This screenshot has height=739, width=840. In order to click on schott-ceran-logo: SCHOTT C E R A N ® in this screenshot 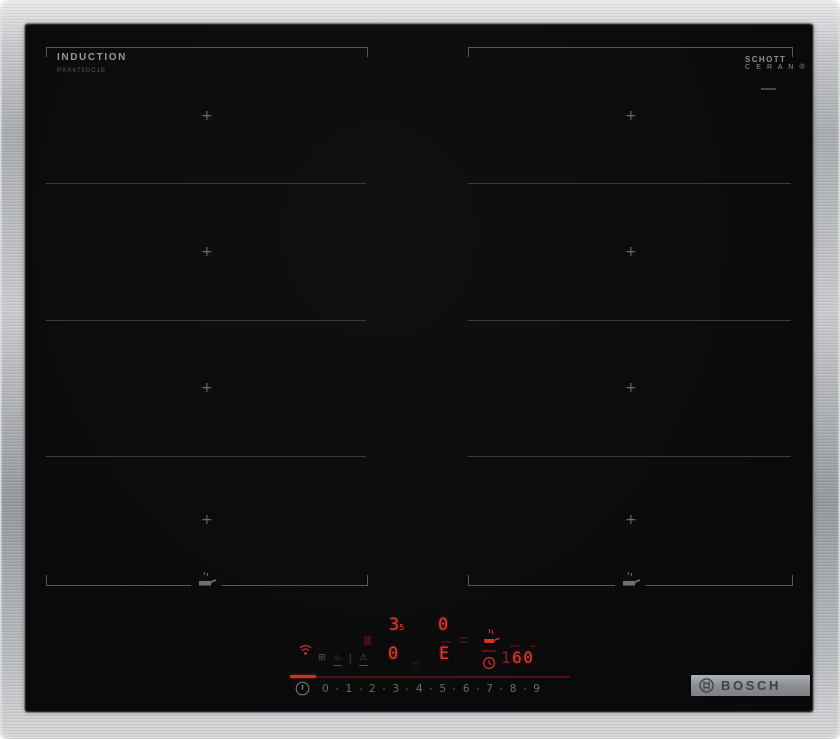, I will do `click(776, 63)`.